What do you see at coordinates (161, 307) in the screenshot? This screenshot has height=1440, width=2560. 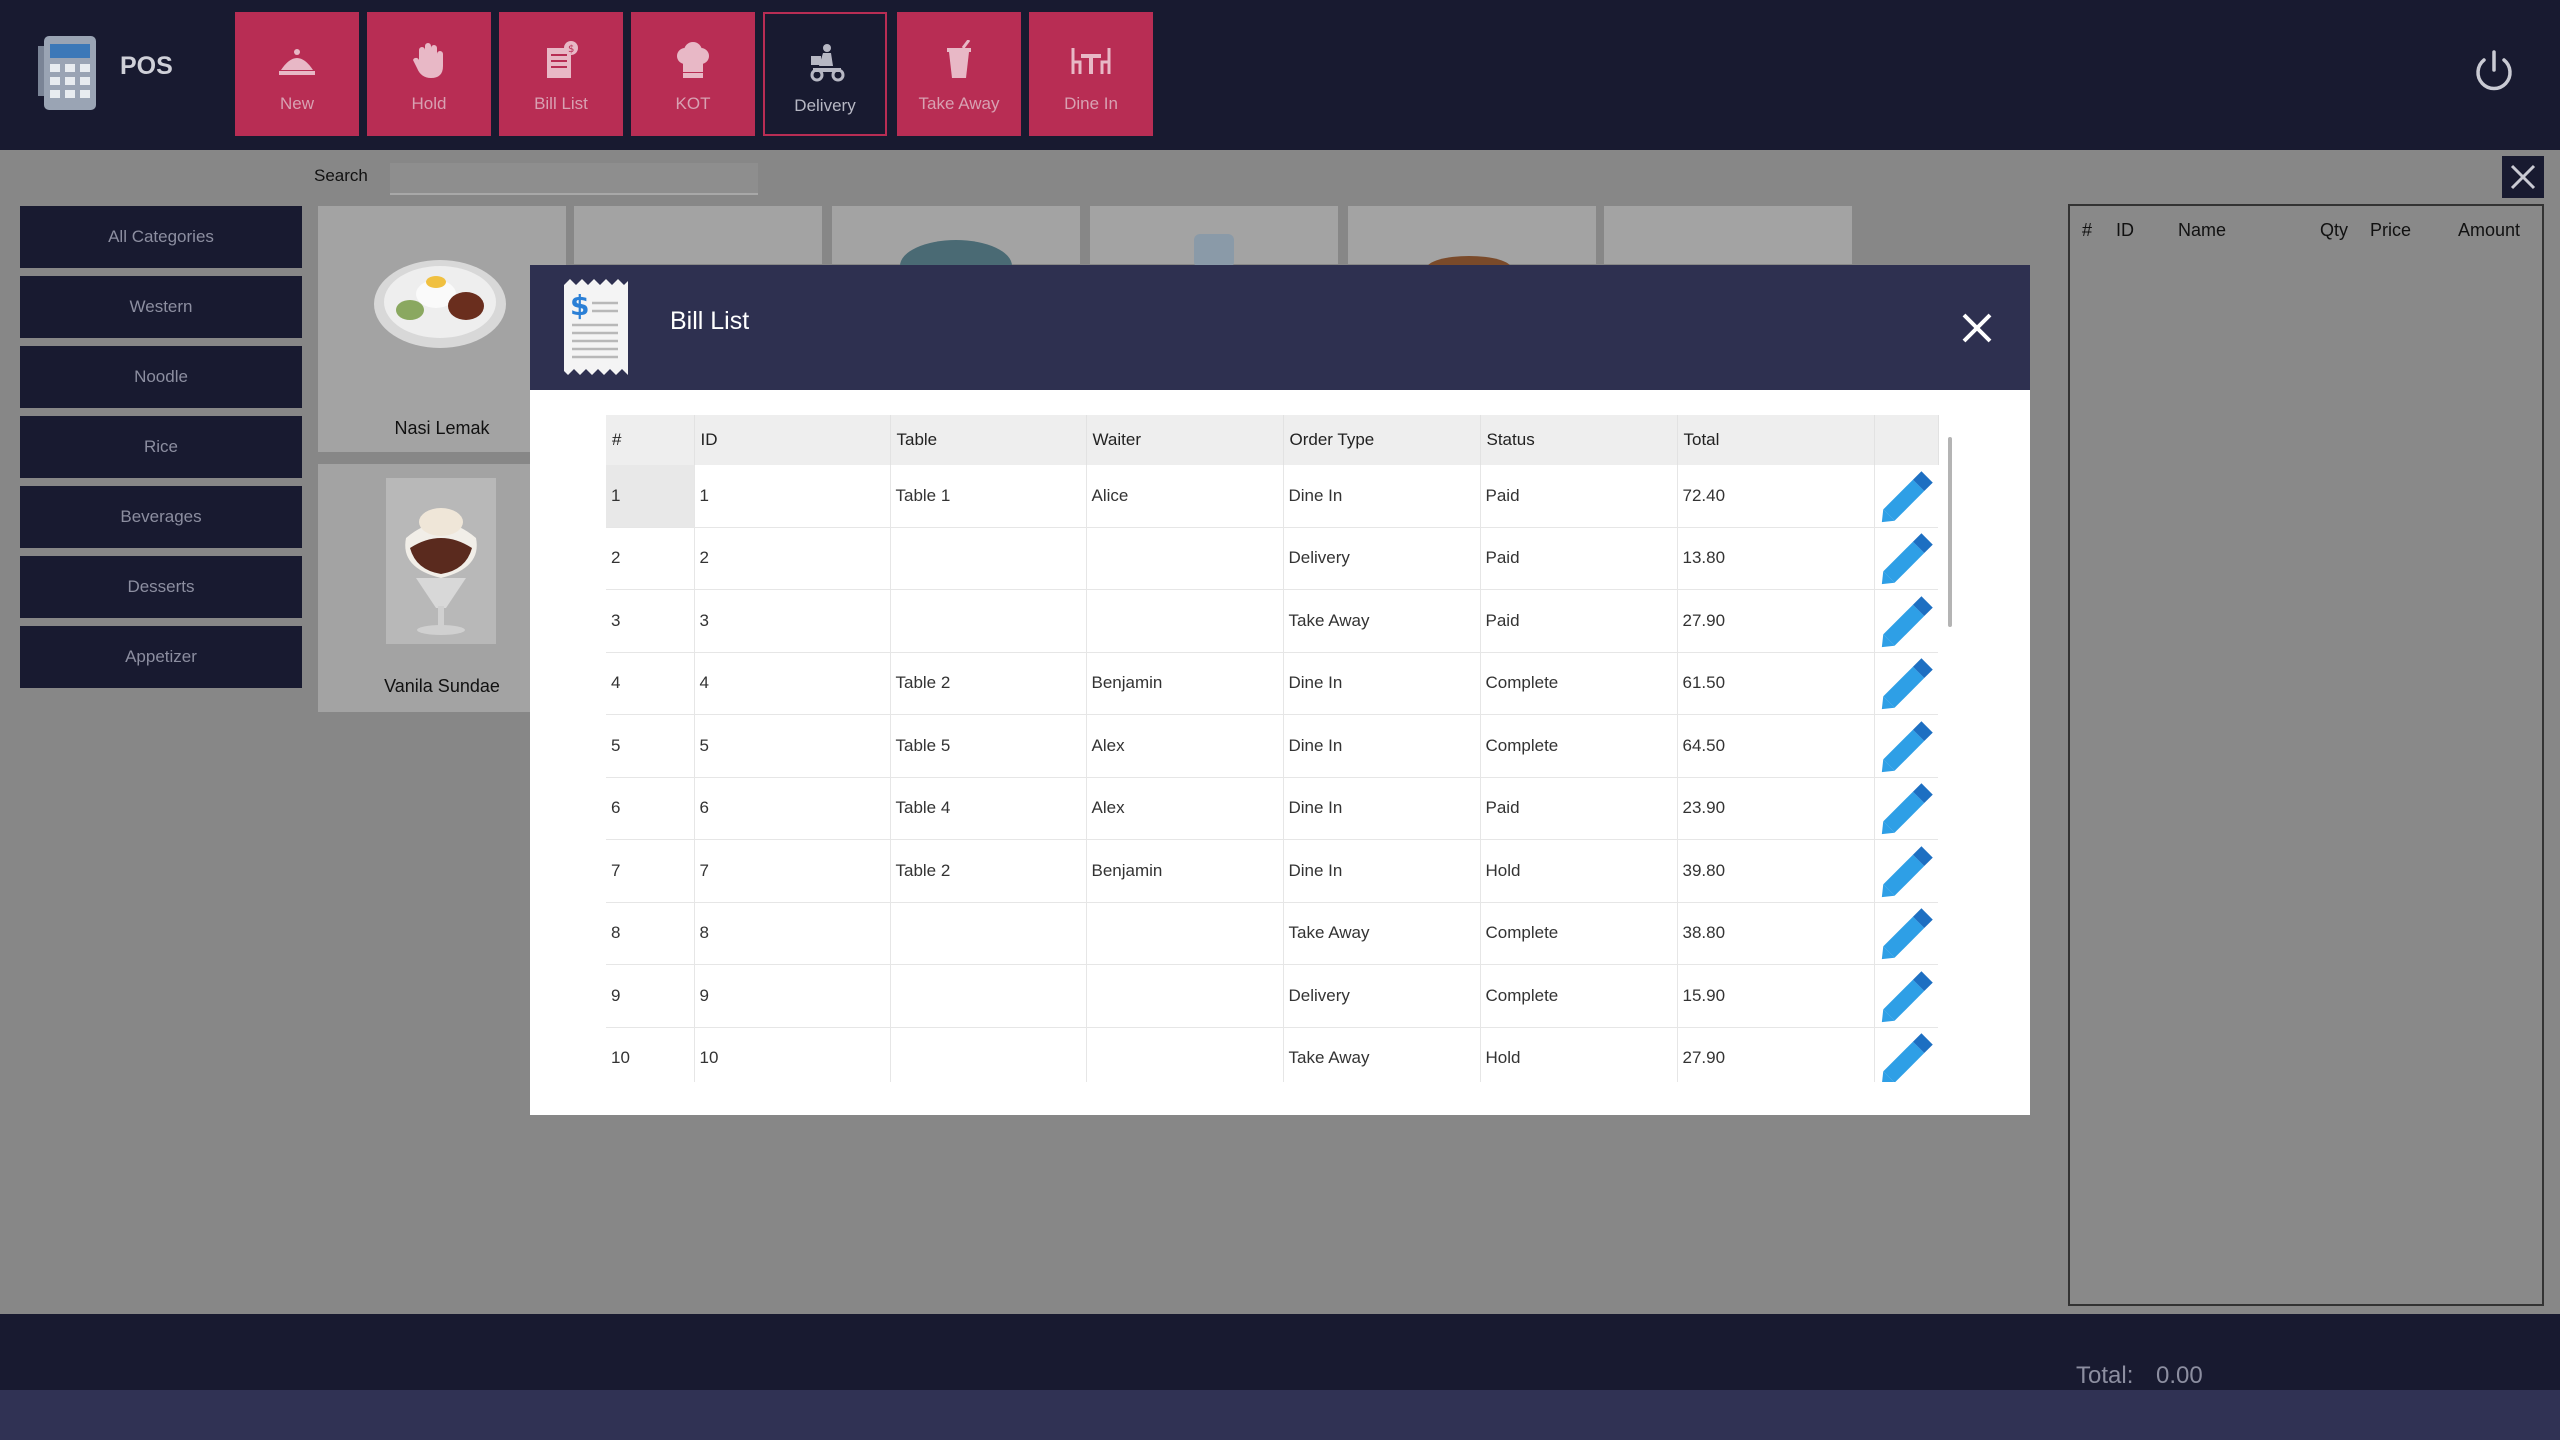 I see `category-western: Western` at bounding box center [161, 307].